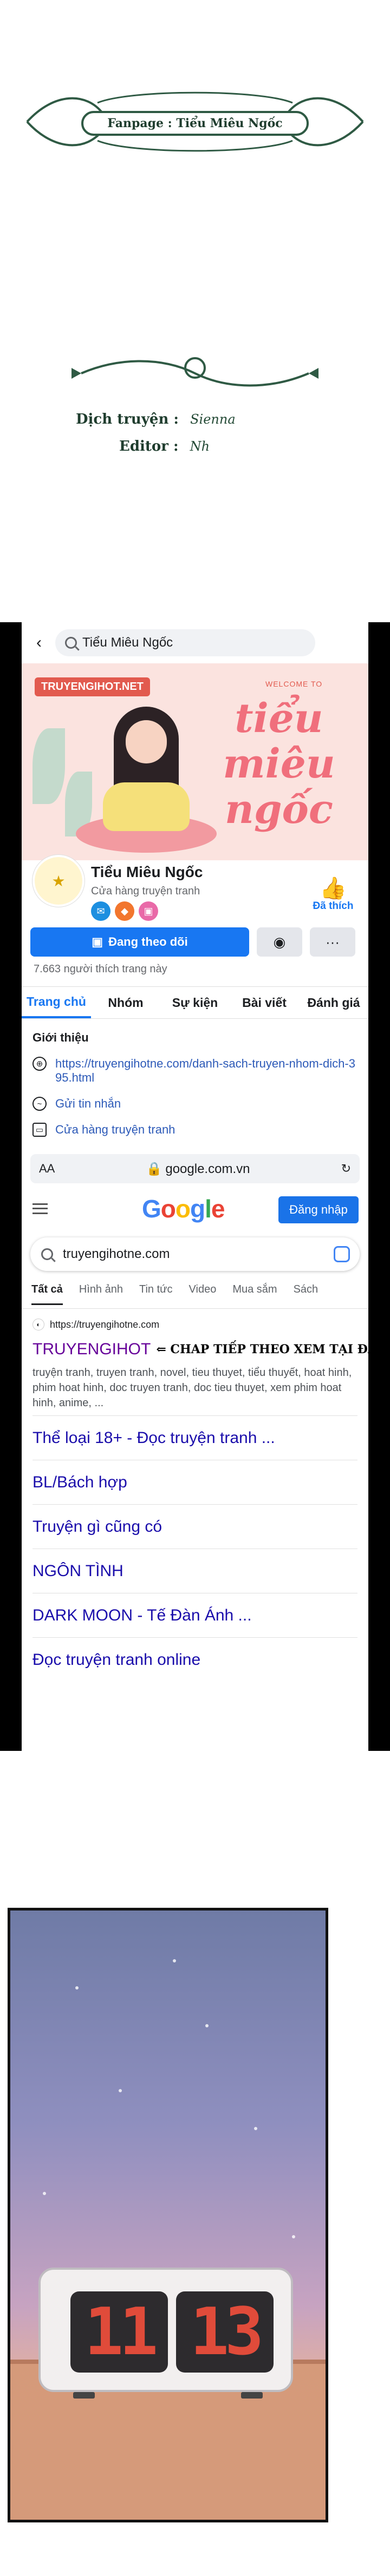  Describe the element at coordinates (11, 1186) in the screenshot. I see `phone-bezel-left` at that location.